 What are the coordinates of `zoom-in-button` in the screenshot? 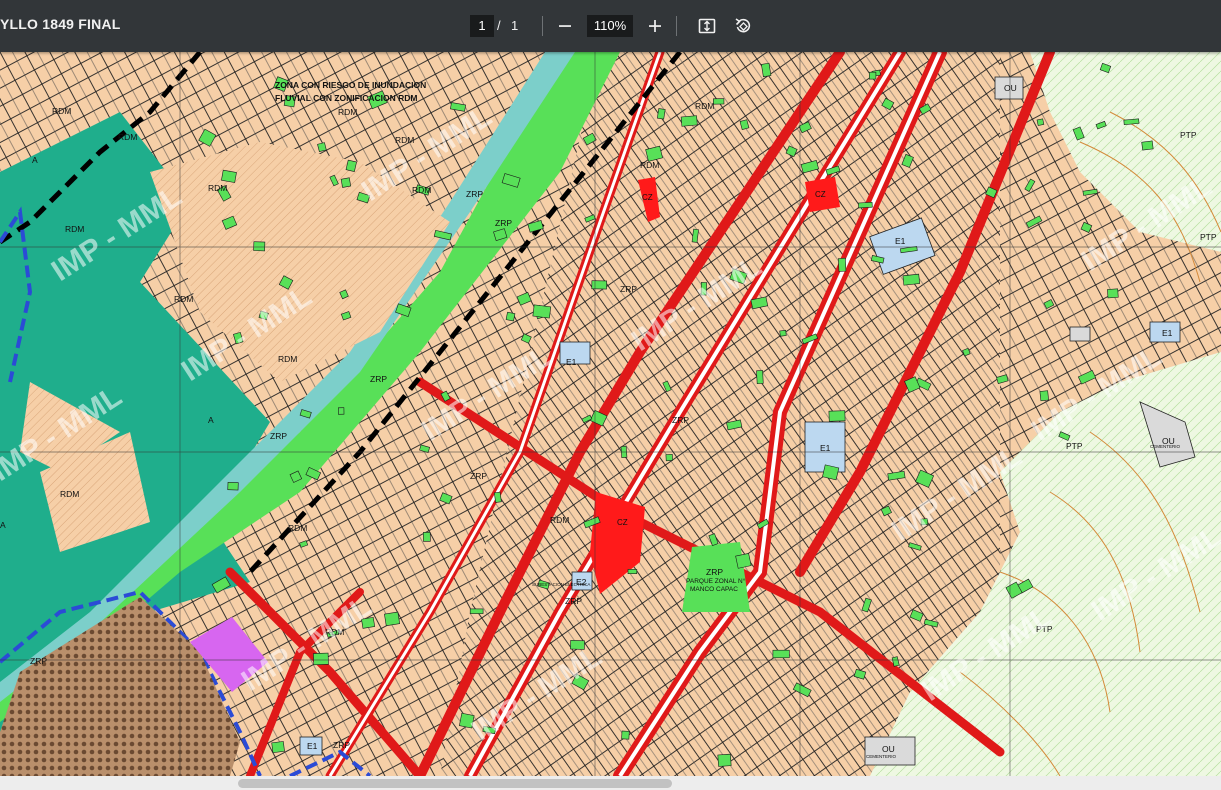 It's located at (655, 26).